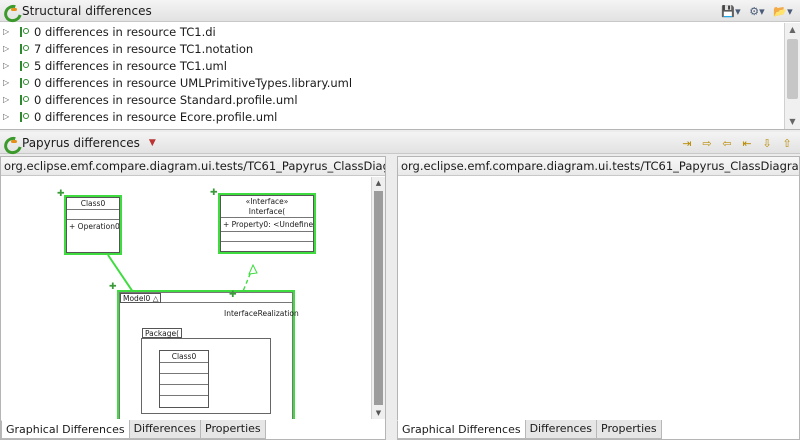 This screenshot has height=440, width=800. Describe the element at coordinates (267, 237) in the screenshot. I see `interface-operations` at that location.